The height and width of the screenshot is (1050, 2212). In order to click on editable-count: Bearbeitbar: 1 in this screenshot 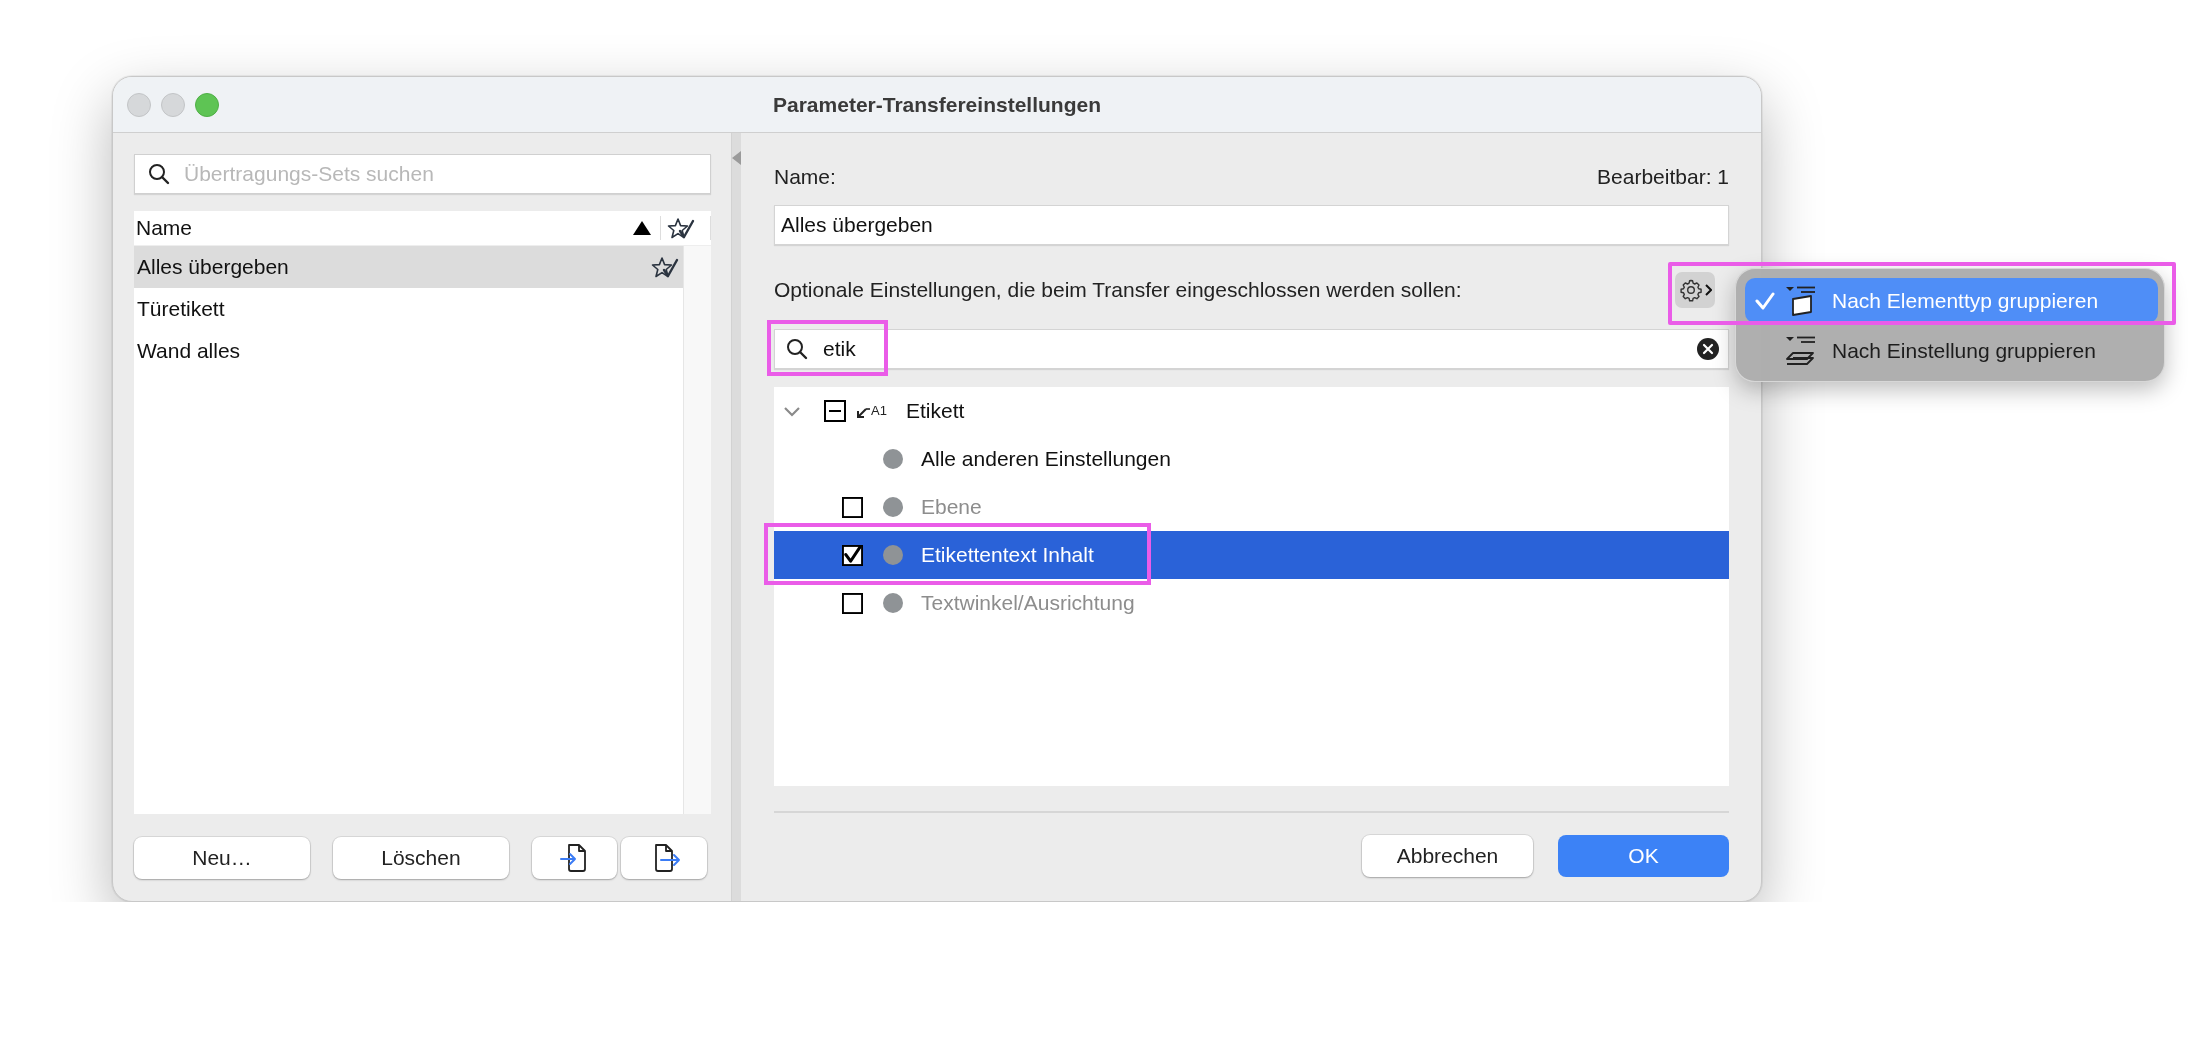, I will do `click(1663, 176)`.